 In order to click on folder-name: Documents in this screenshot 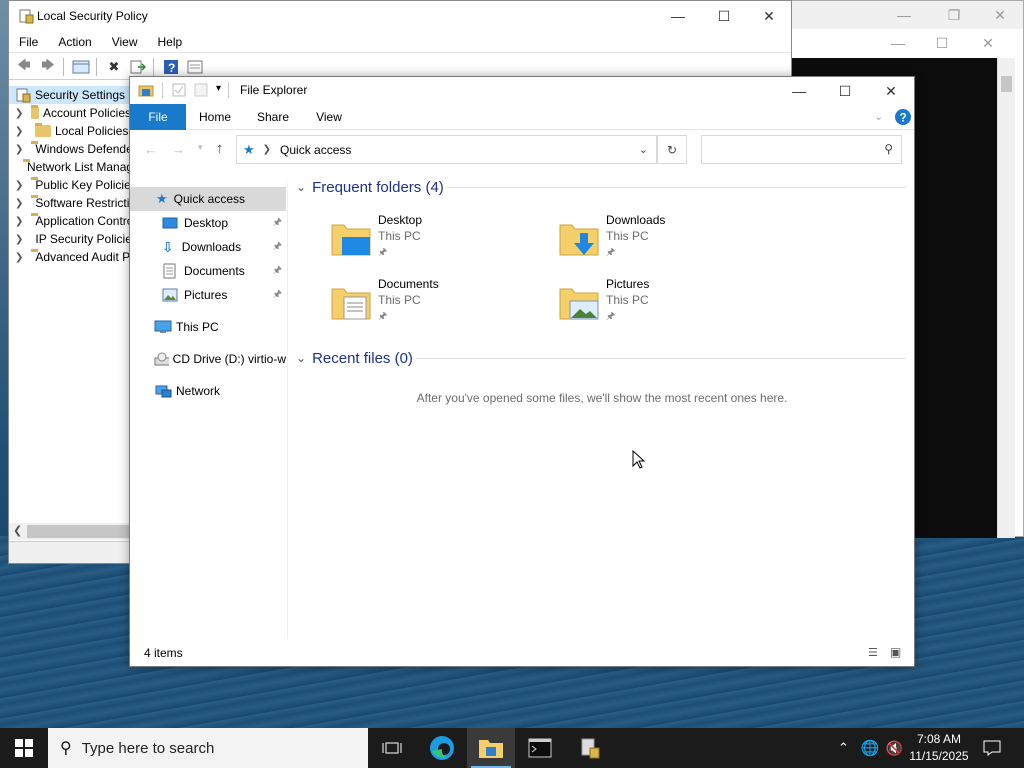, I will do `click(408, 284)`.